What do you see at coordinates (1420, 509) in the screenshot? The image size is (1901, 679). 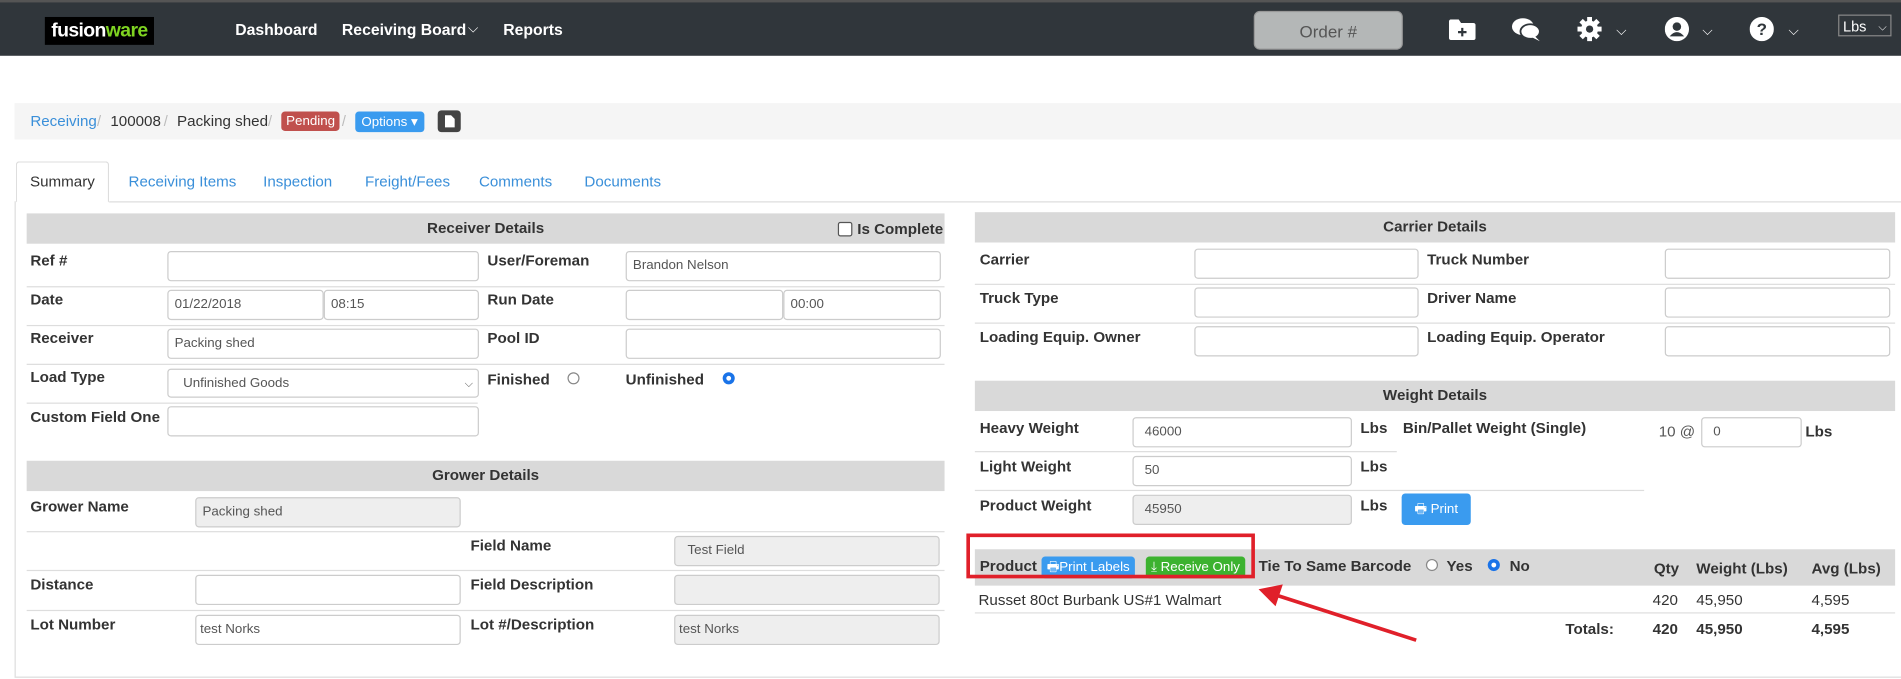 I see `printer-icon: 🖶` at bounding box center [1420, 509].